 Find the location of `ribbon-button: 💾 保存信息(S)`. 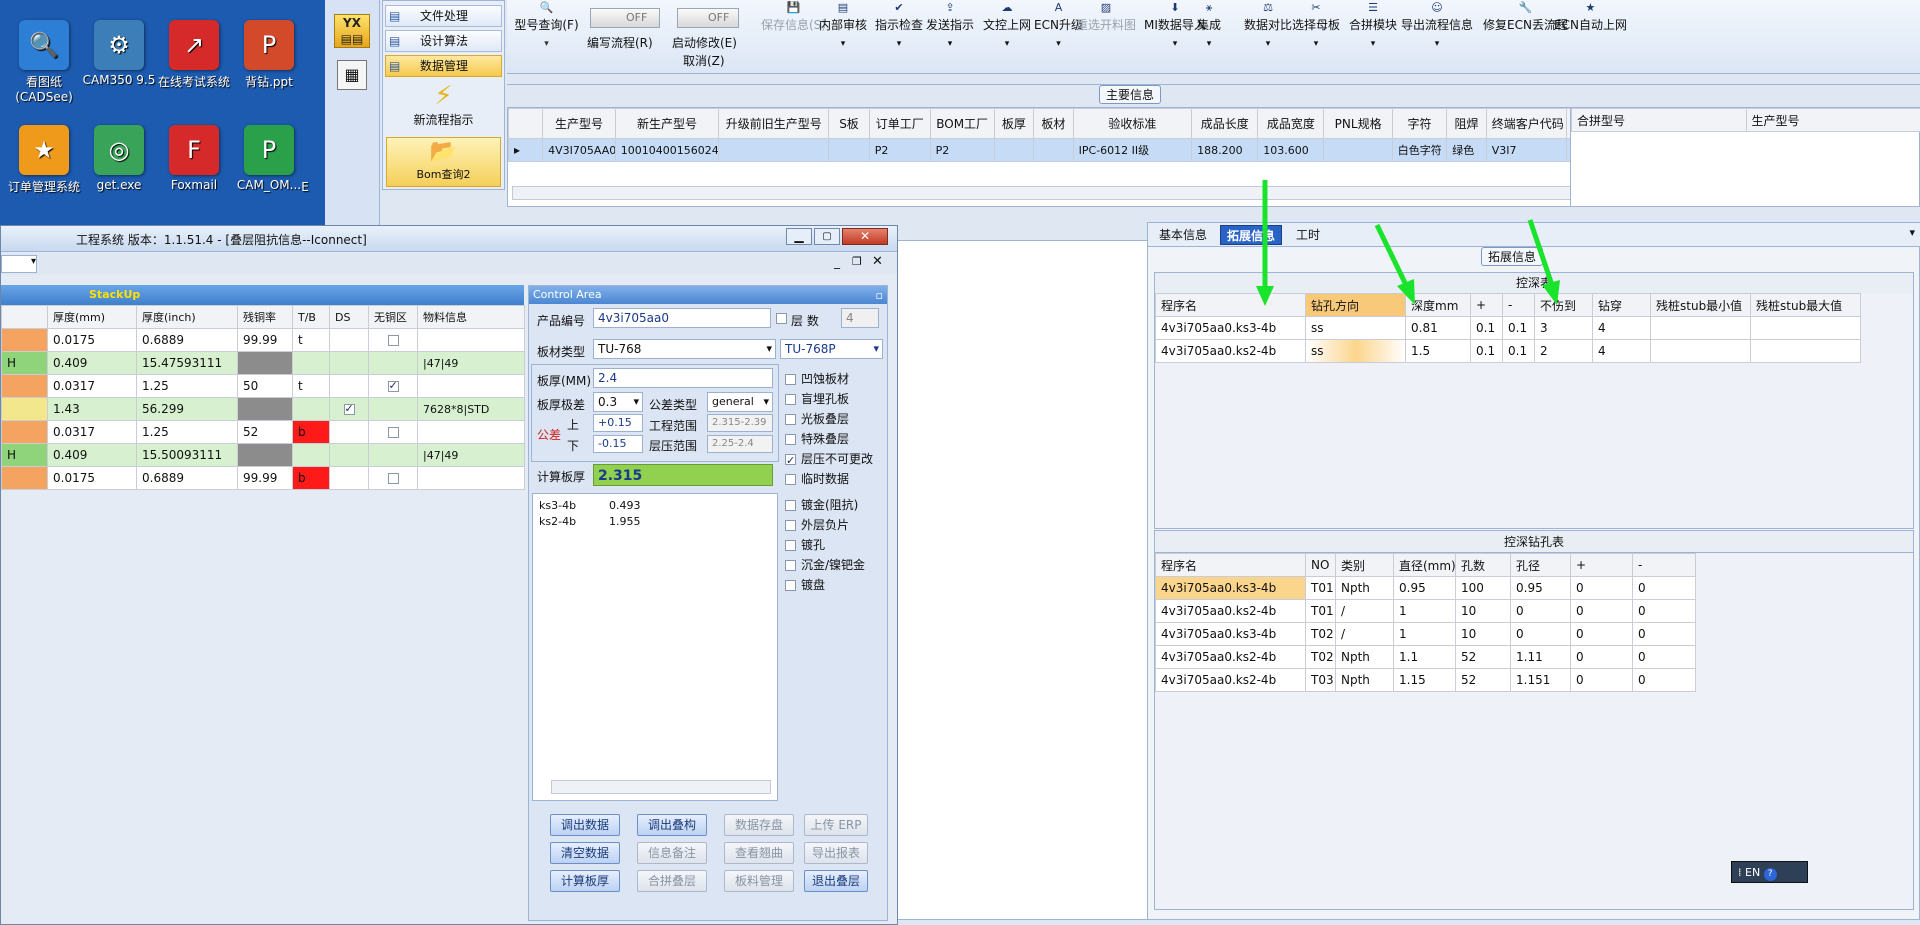

ribbon-button: 💾 保存信息(S) is located at coordinates (793, 28).